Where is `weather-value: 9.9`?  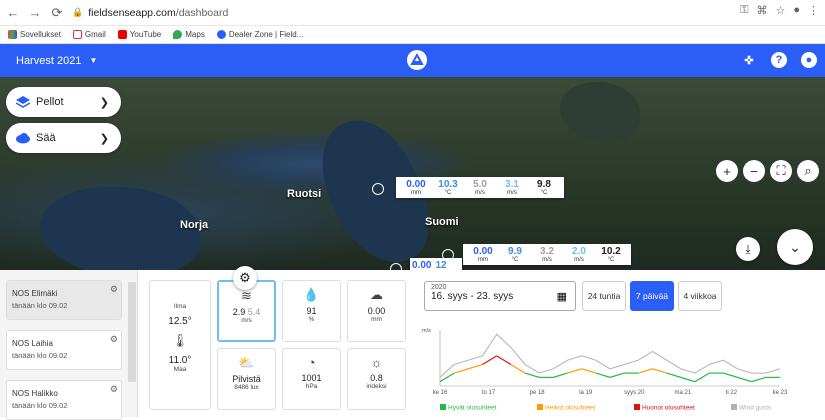
weather-value: 9.9 is located at coordinates (515, 251).